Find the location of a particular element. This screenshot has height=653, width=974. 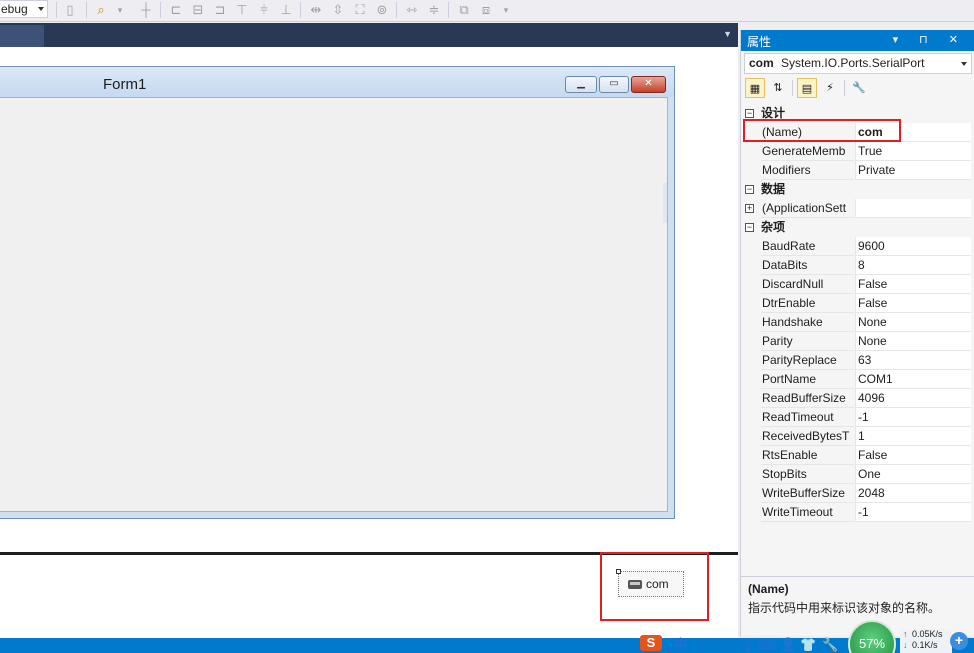

align-rights-icon: ⊐ is located at coordinates (220, 10).